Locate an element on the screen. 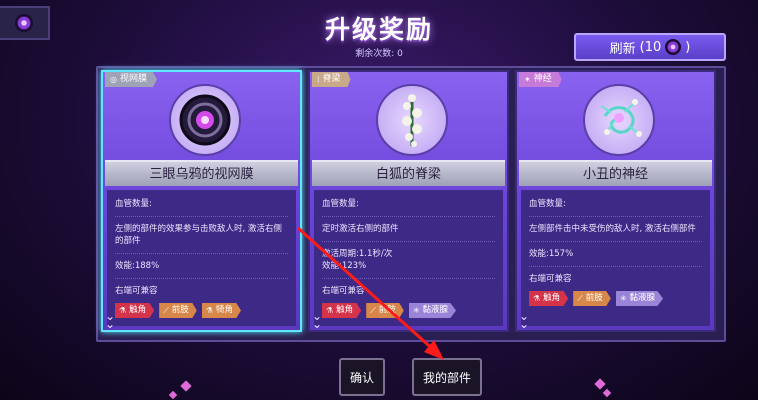  part-description: 左侧的部件的效果参与击败敌人时, 激活右侧的部件 is located at coordinates (198, 235).